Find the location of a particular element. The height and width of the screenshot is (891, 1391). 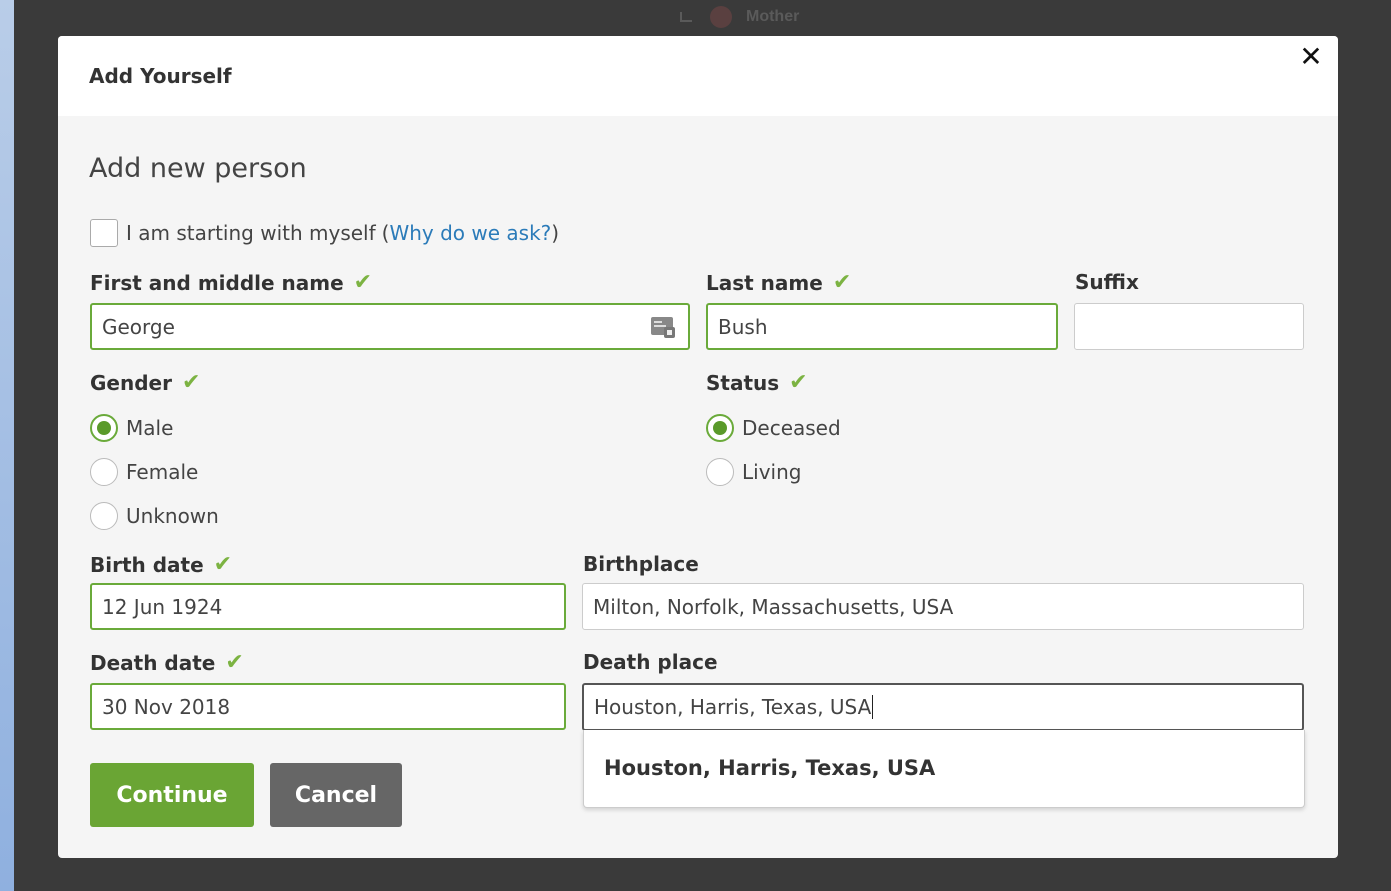

last-name-label: Last name ✔ is located at coordinates (778, 282).